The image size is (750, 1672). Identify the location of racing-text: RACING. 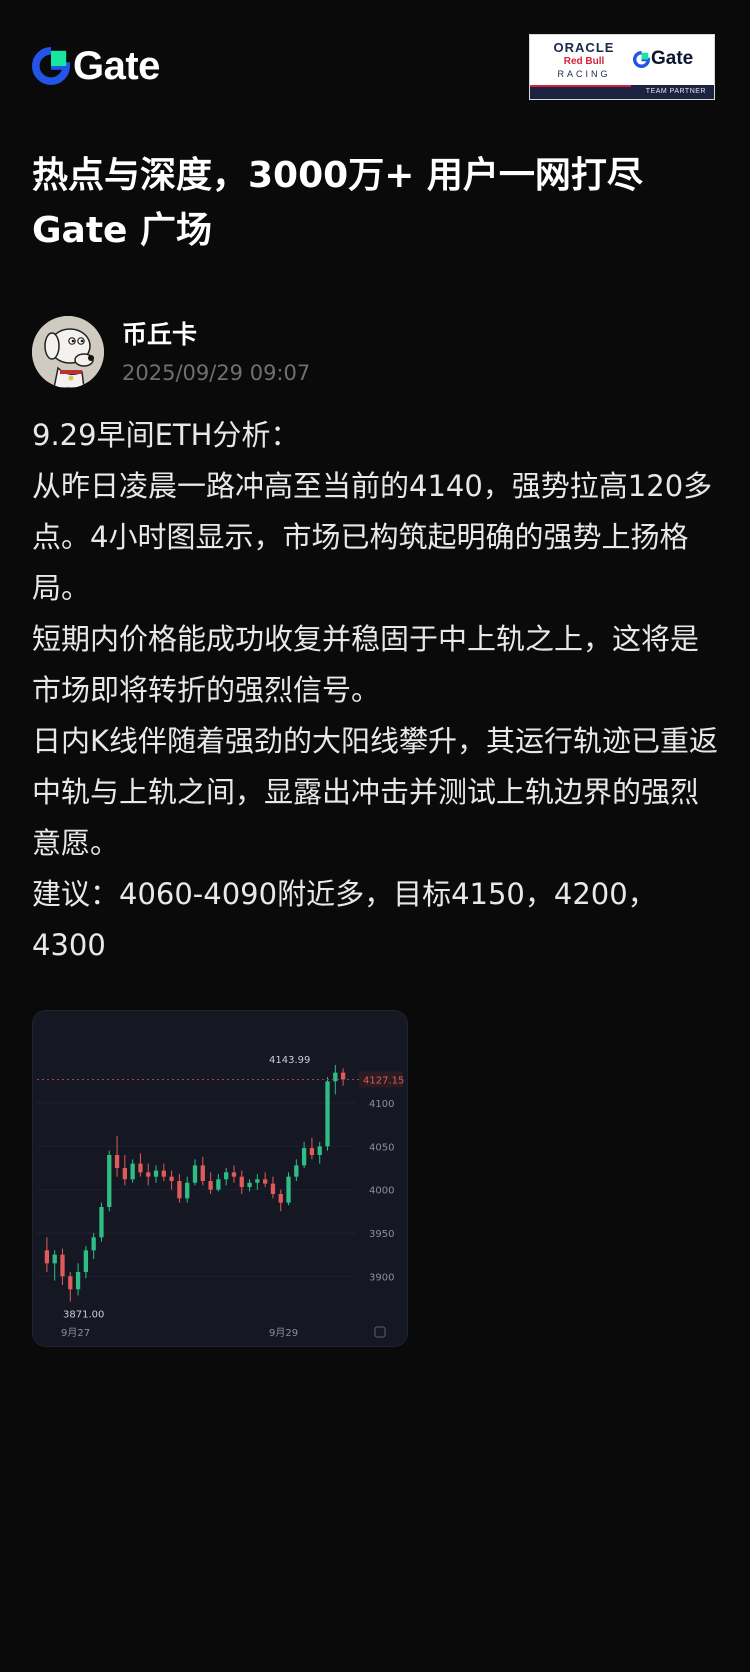
(584, 74).